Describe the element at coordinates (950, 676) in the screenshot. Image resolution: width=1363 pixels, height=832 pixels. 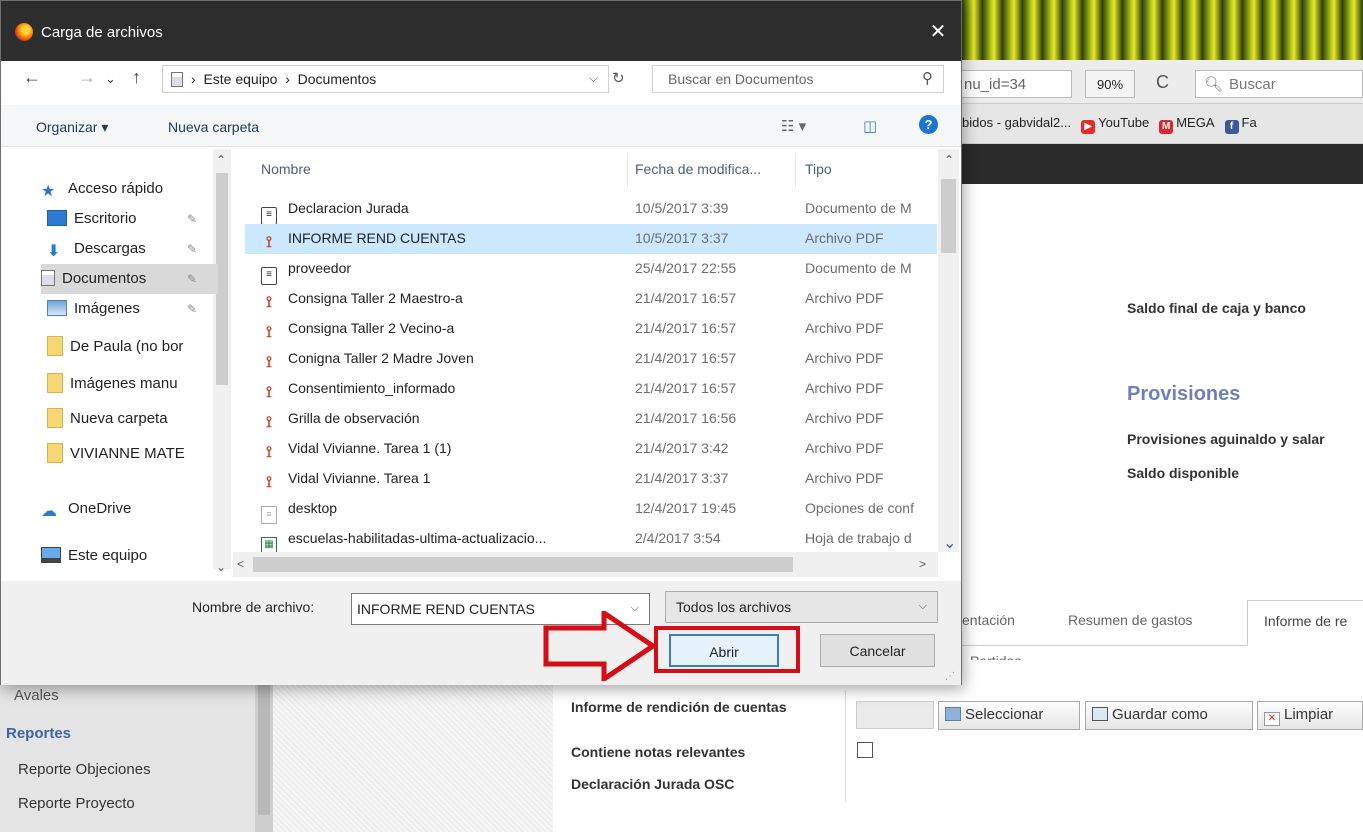
I see `resize-grip-icon: ⋰` at that location.